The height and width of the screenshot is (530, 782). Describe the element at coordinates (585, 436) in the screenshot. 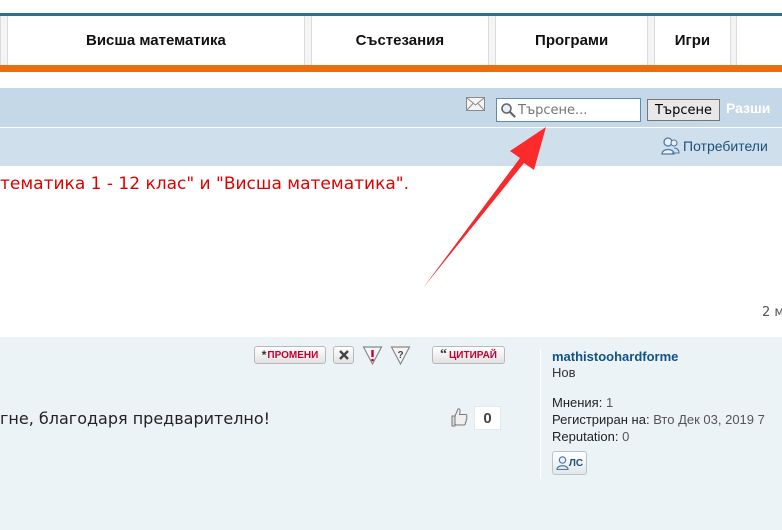

I see `stat-reputation-label: Reputation:` at that location.